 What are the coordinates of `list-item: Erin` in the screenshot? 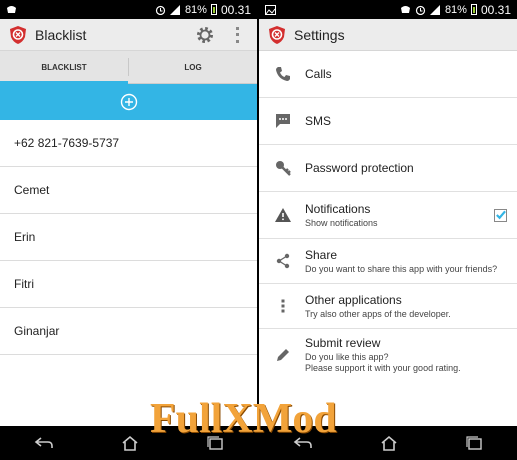 It's located at (128, 237).